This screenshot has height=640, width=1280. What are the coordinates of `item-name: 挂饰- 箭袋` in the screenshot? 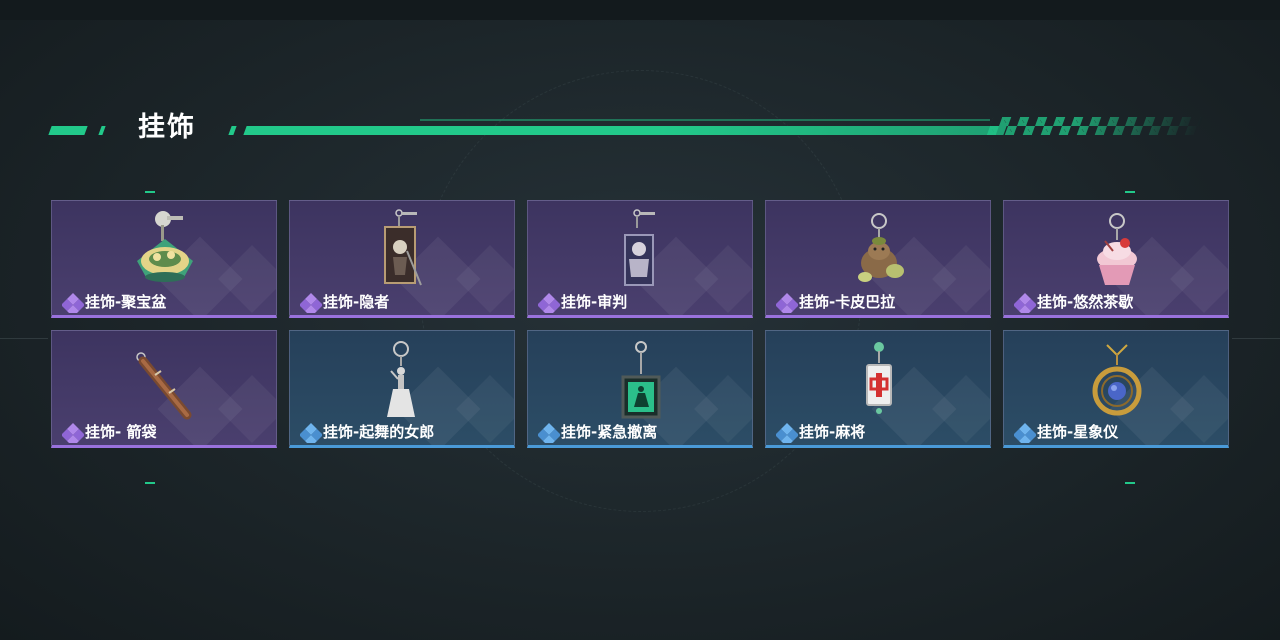 It's located at (121, 432).